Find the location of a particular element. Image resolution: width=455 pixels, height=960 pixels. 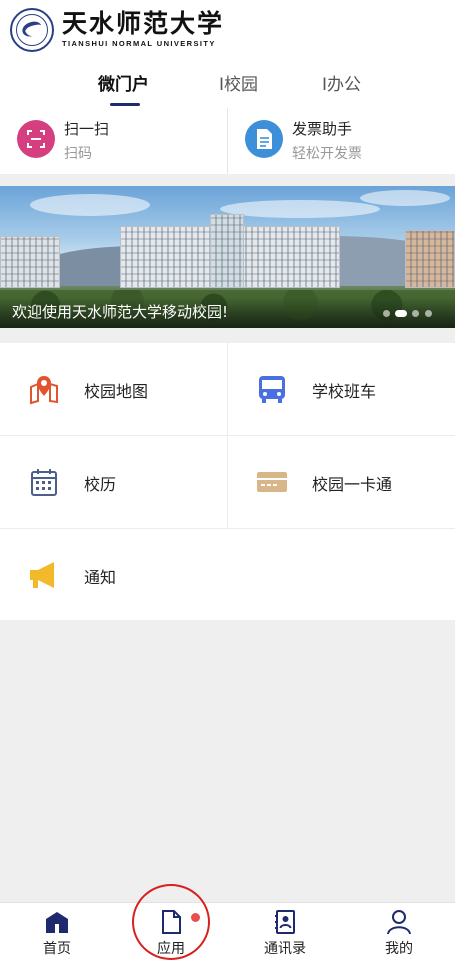

scan-icon is located at coordinates (36, 139).